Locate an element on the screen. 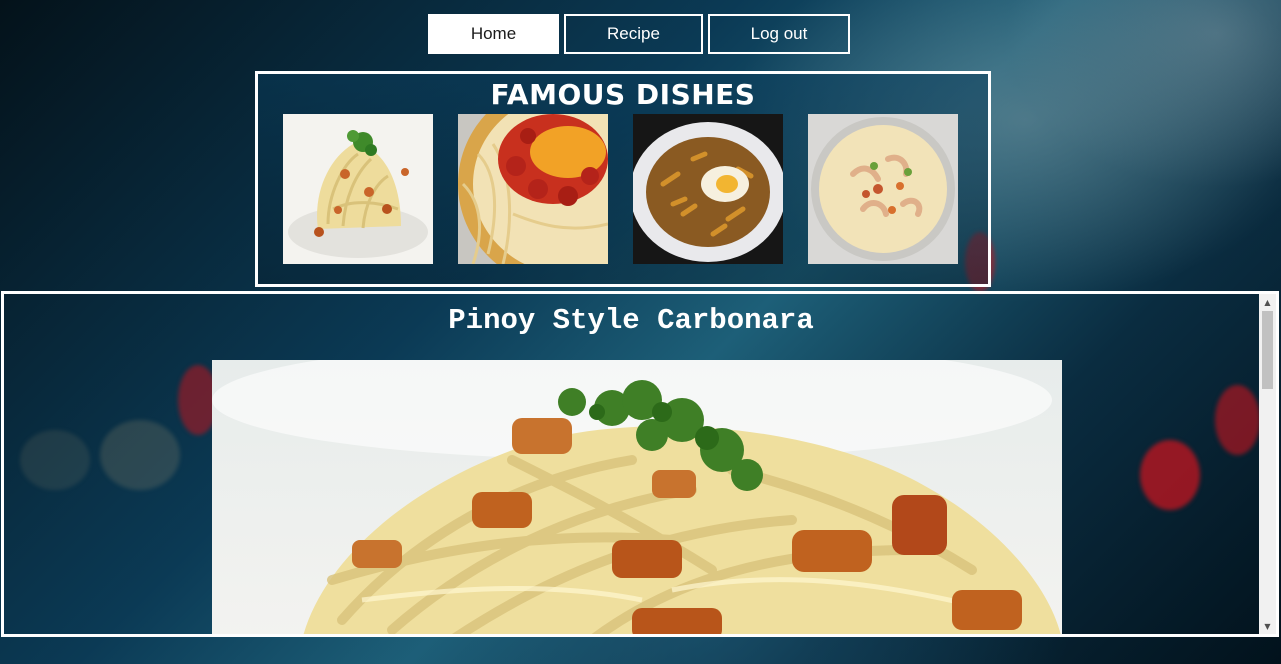 The image size is (1281, 664). macaroni-soup-image is located at coordinates (883, 189).